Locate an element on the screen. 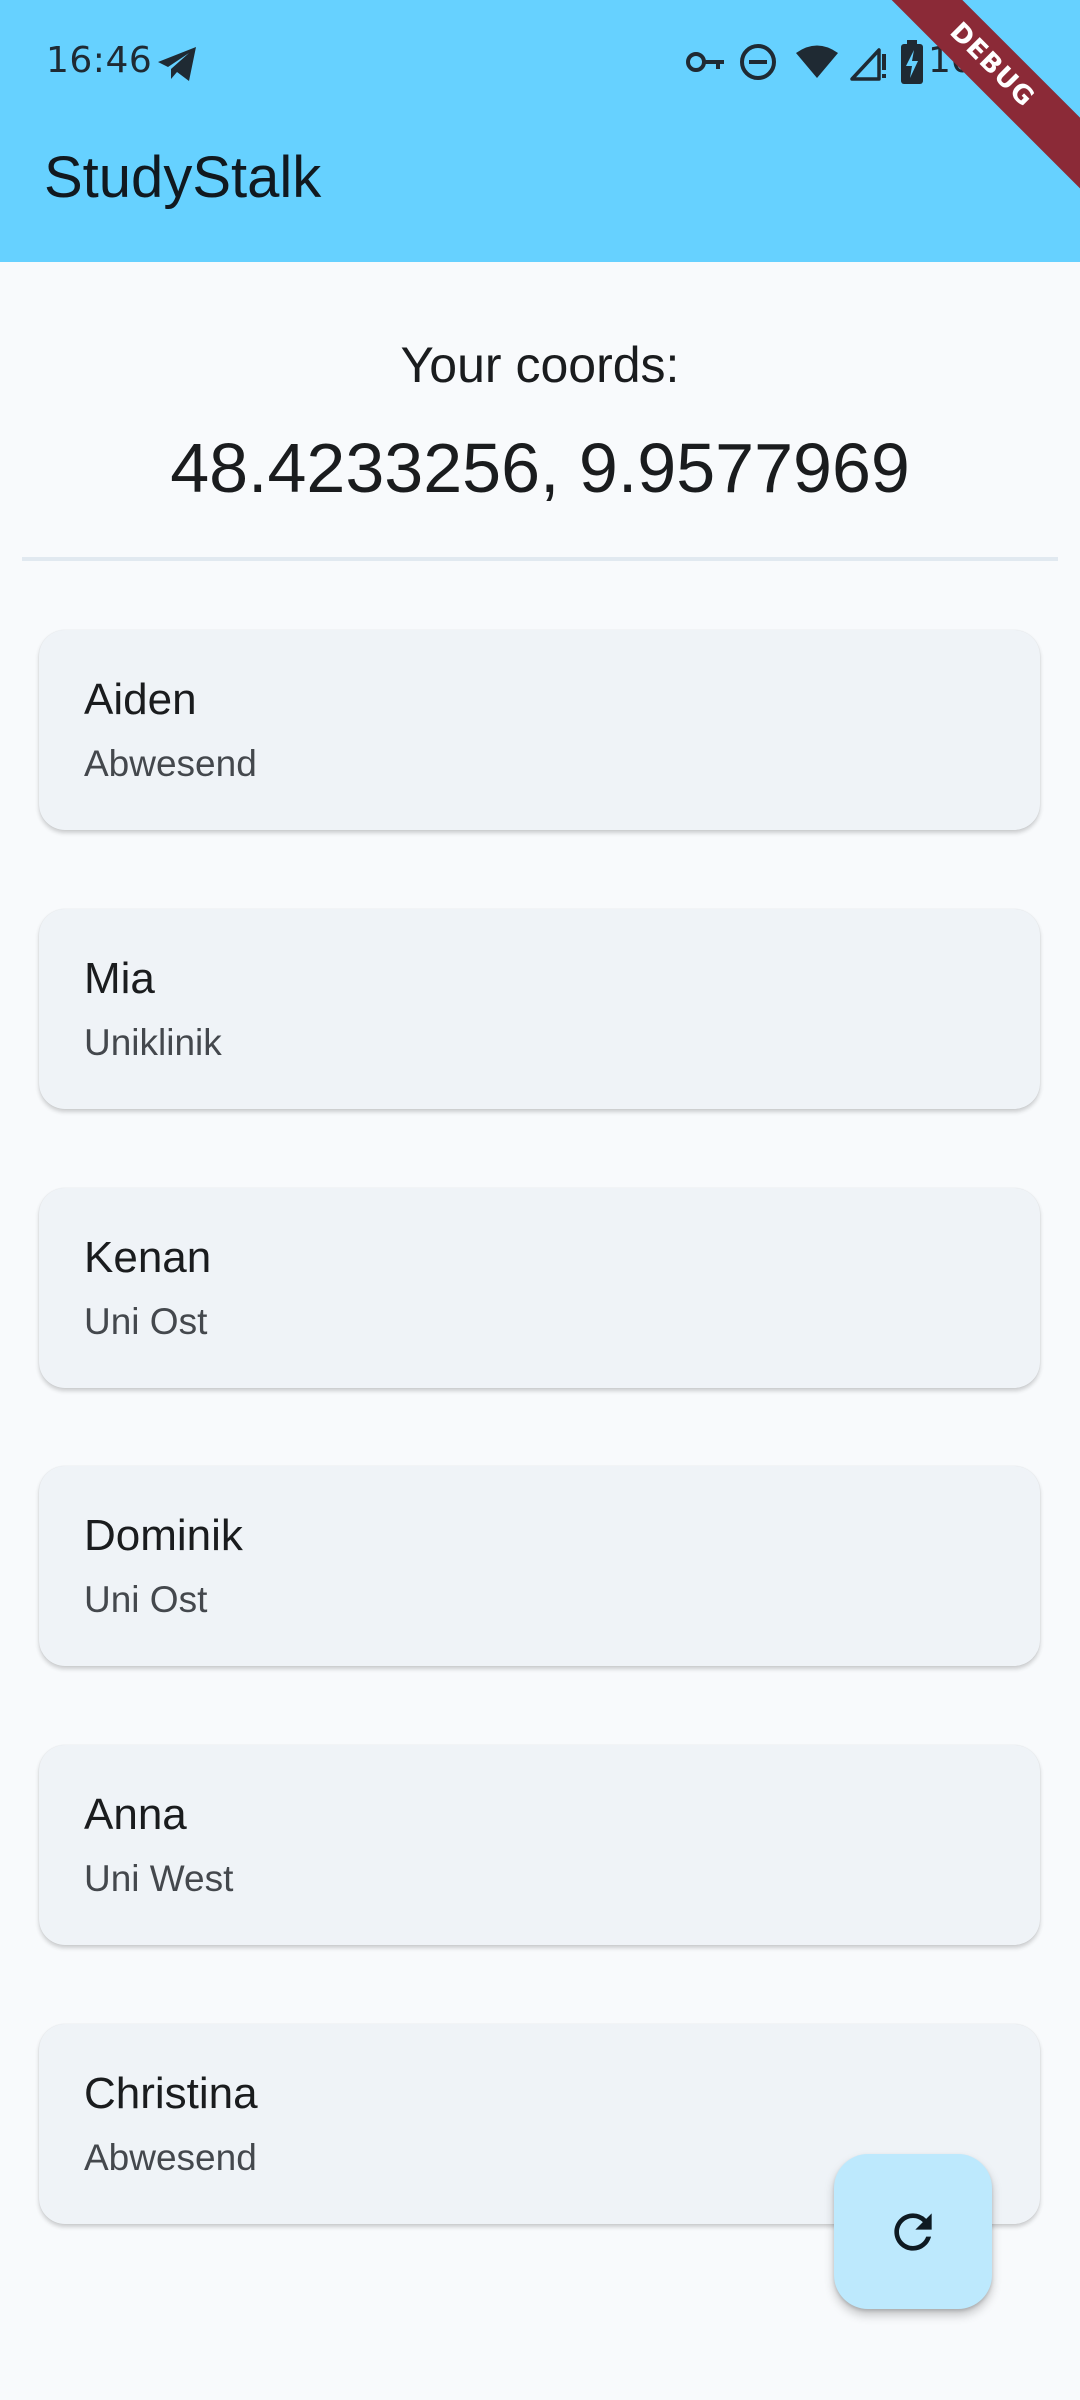 This screenshot has height=2400, width=1080. user-card-kenan: Kenan Uni Ost is located at coordinates (539, 1288).